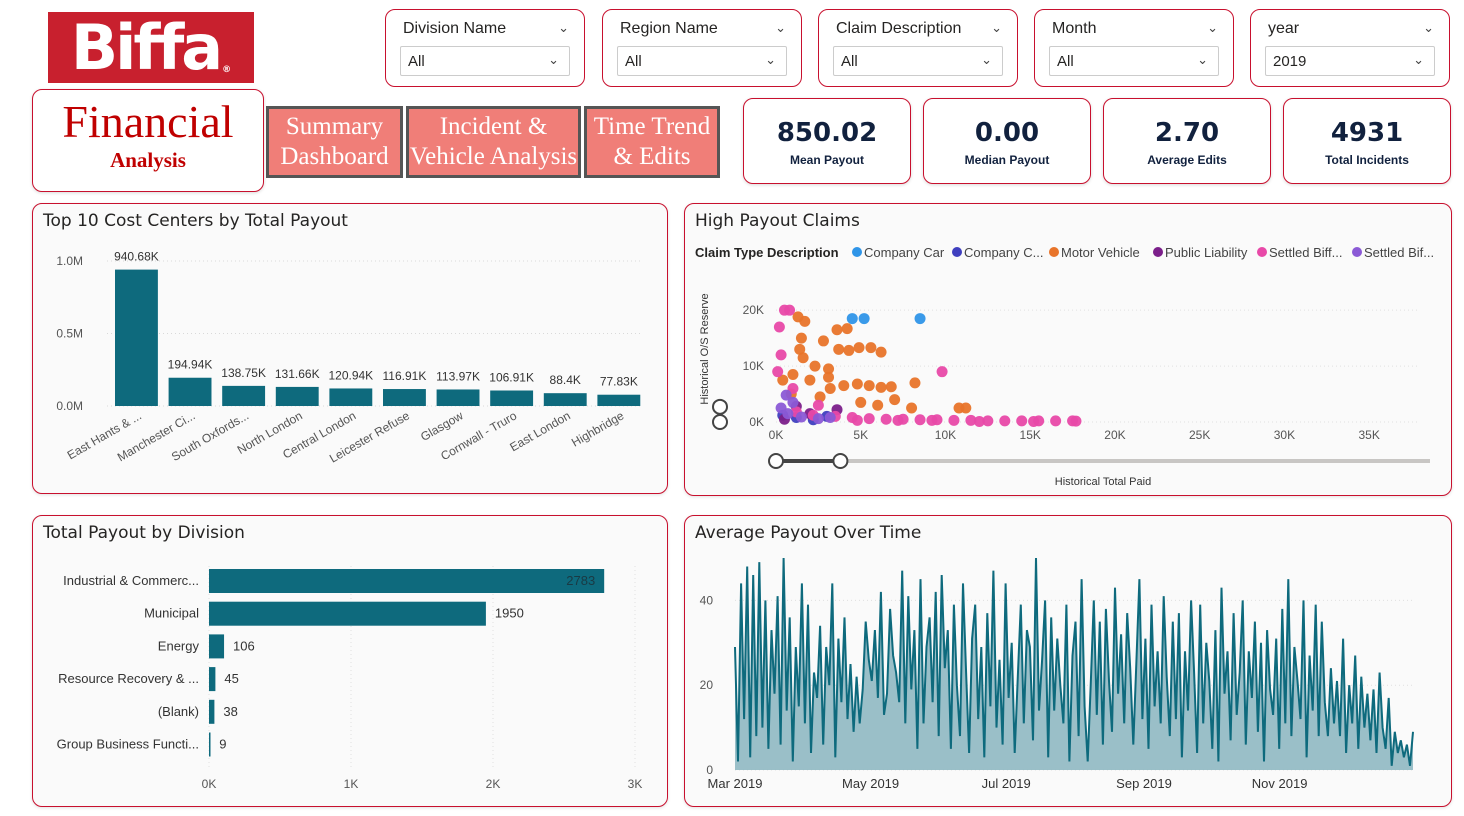 The width and height of the screenshot is (1464, 816). I want to click on nav-incident-vehicle-button: Incident & Vehicle Analysis, so click(493, 142).